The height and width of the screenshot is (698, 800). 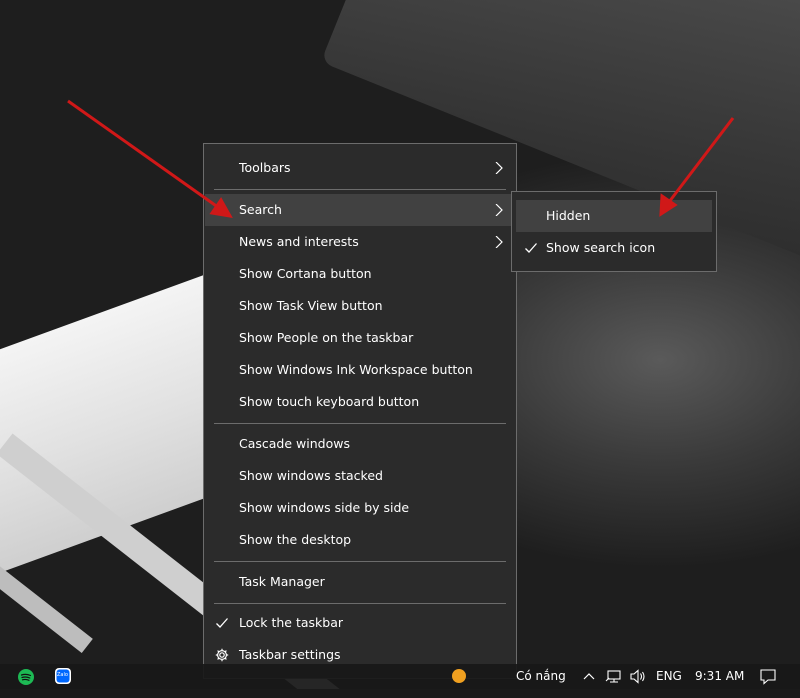 What do you see at coordinates (324, 507) in the screenshot?
I see `menu-item-label: Show windows side by side` at bounding box center [324, 507].